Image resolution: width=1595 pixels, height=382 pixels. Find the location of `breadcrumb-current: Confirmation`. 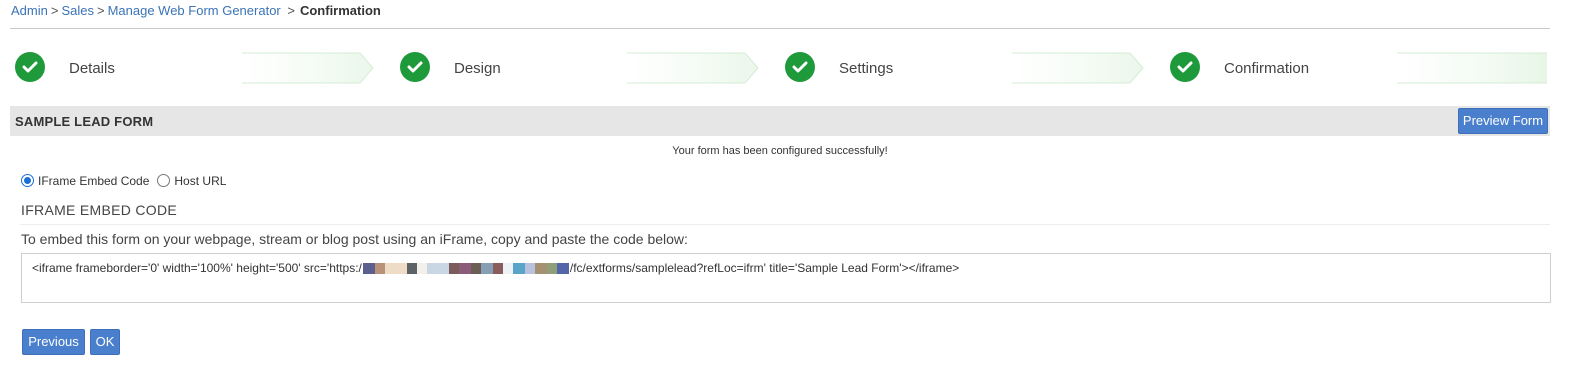

breadcrumb-current: Confirmation is located at coordinates (340, 10).